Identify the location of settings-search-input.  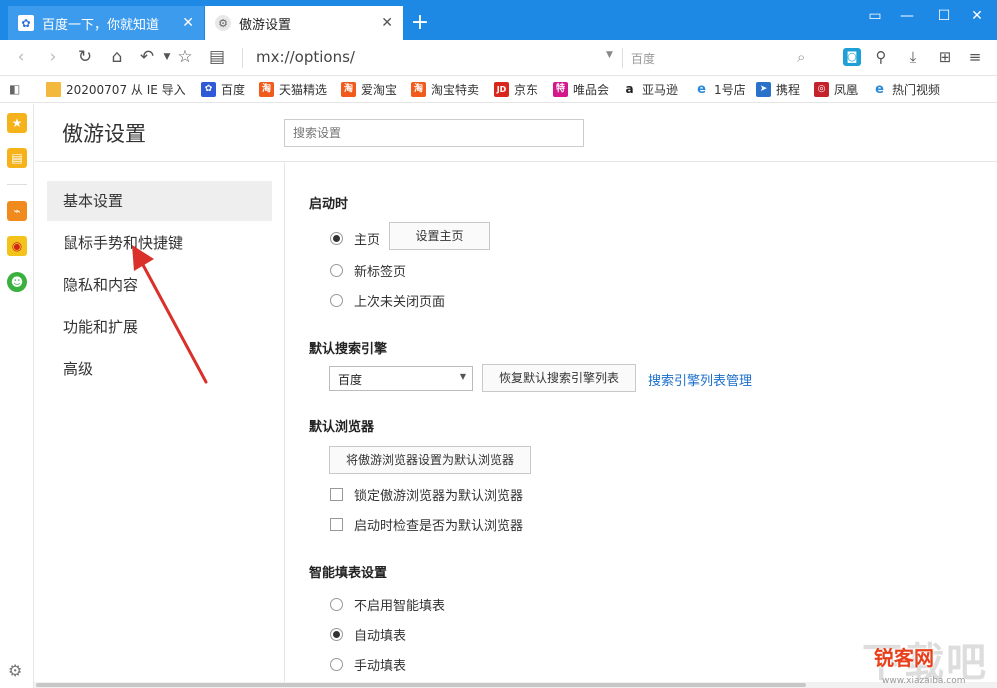
(434, 133).